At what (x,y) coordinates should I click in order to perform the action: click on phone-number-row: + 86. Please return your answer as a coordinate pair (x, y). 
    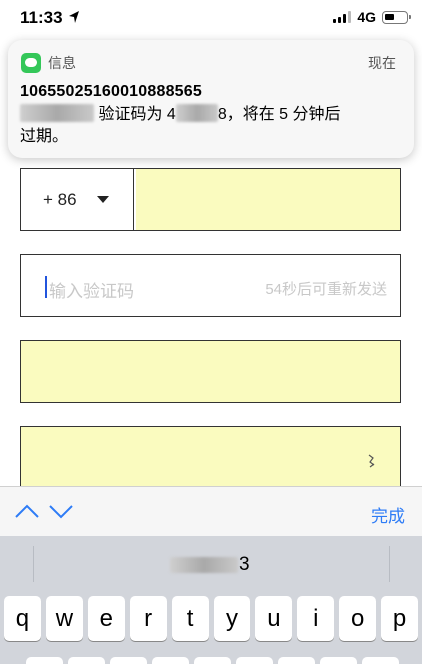
    Looking at the image, I should click on (210, 199).